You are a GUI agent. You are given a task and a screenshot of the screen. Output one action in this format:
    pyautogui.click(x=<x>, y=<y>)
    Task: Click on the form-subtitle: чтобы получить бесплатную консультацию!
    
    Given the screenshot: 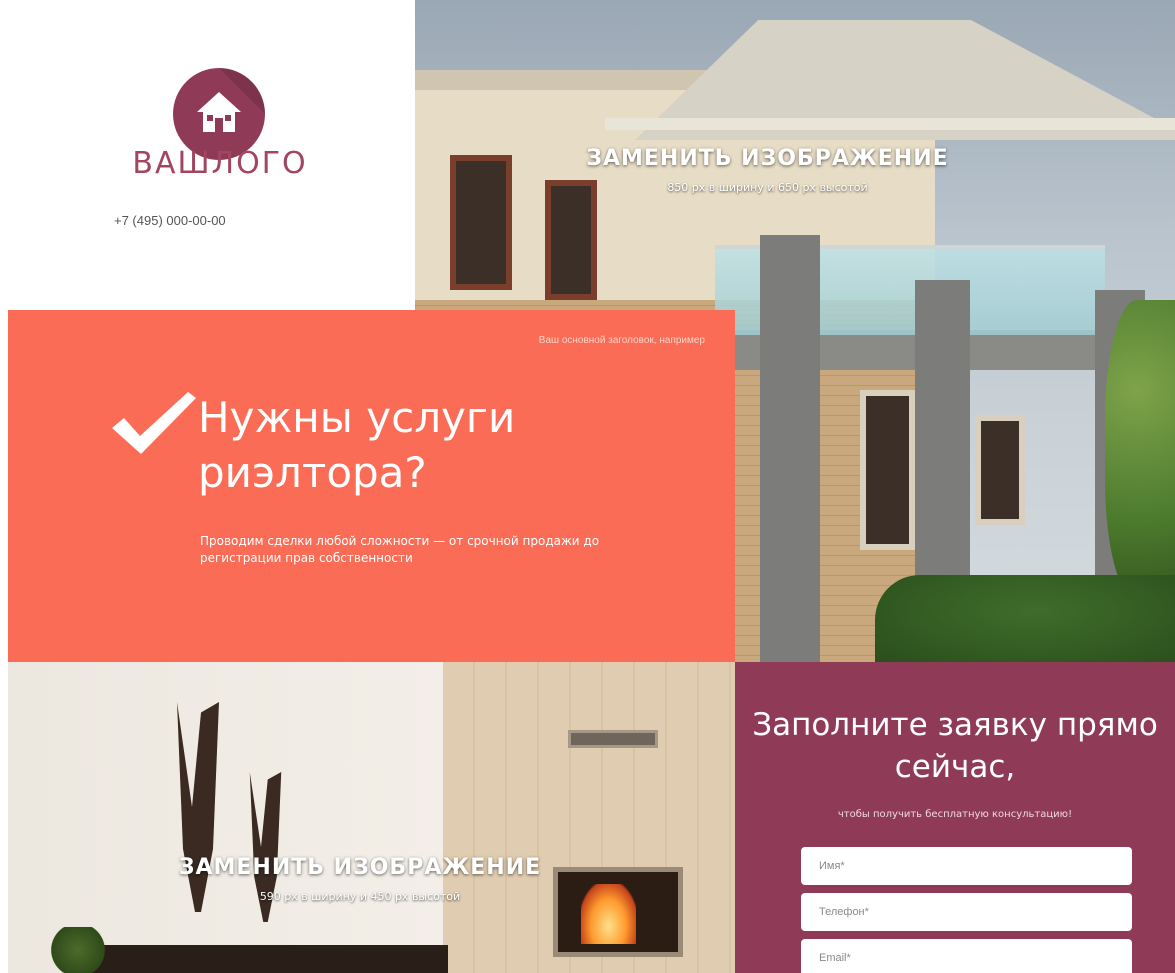 What is the action you would take?
    pyautogui.click(x=955, y=814)
    